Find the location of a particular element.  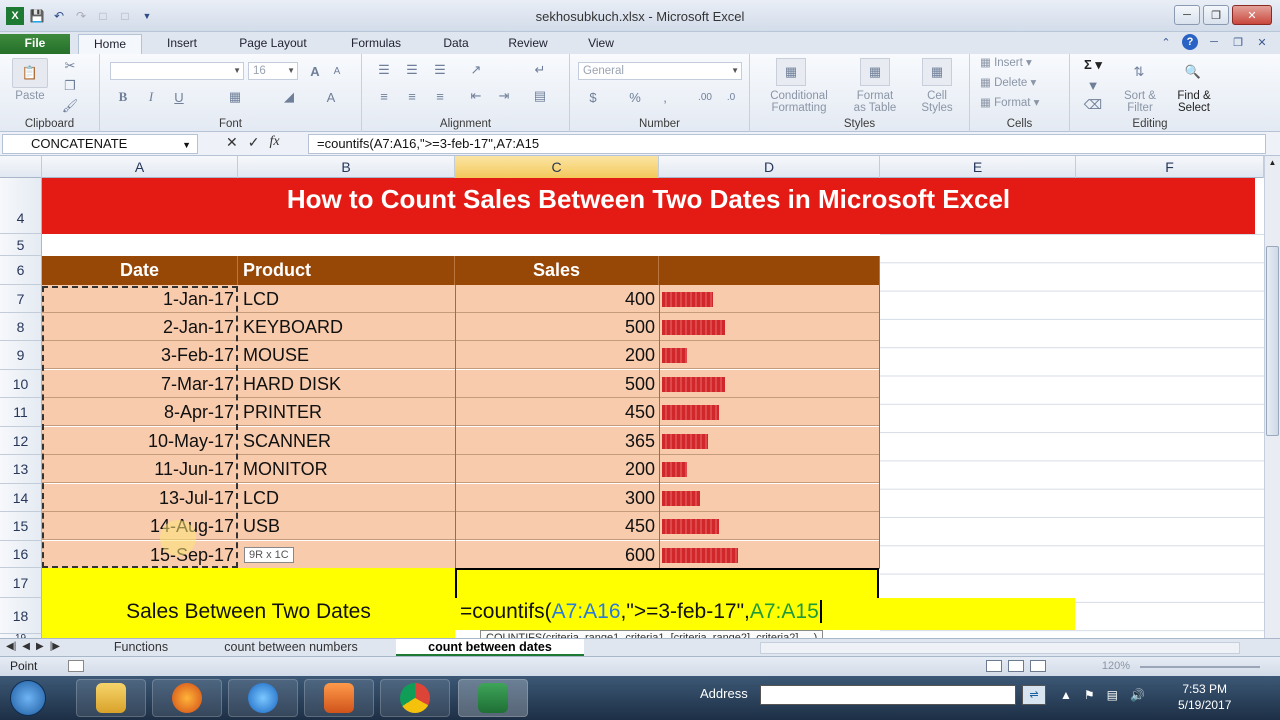

tab-page-layout: Page Layout is located at coordinates (273, 44).